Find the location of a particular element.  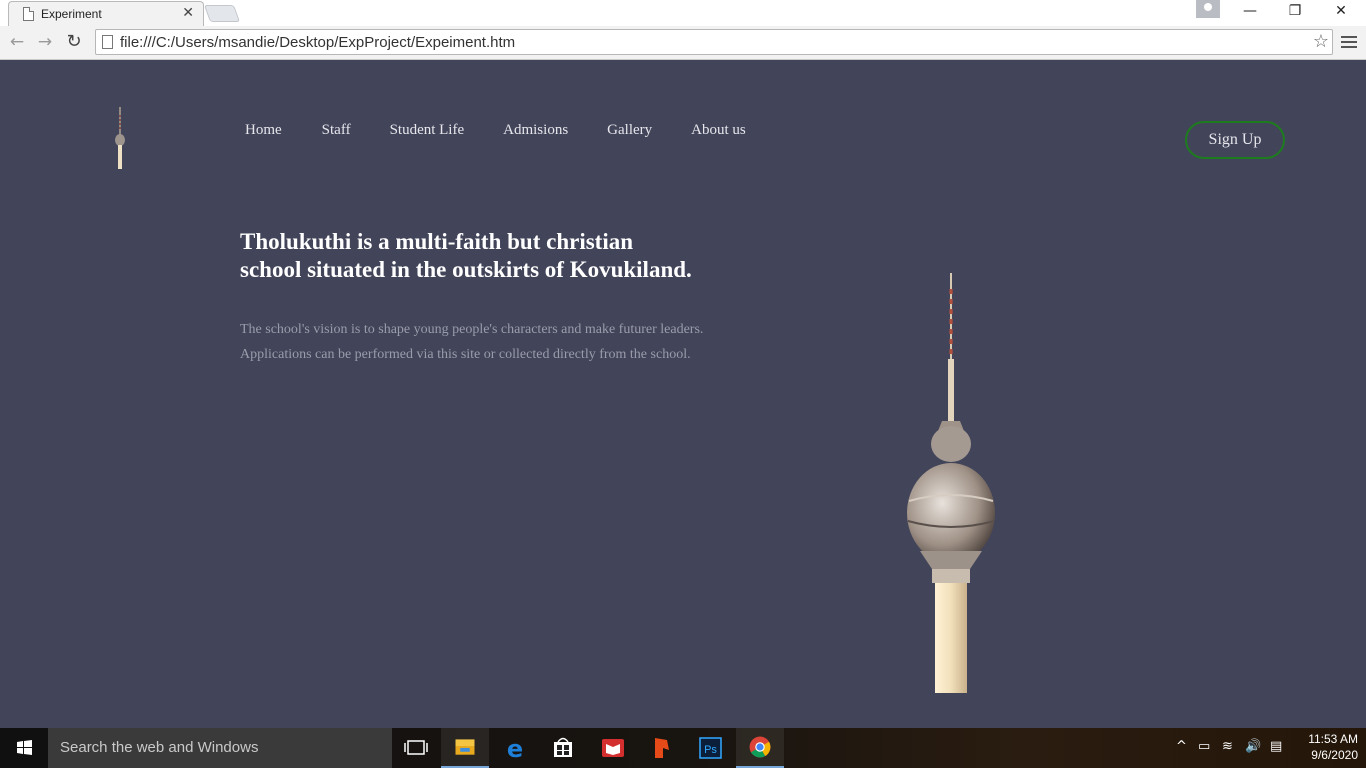

restore-button: ❐ is located at coordinates (1295, 13).